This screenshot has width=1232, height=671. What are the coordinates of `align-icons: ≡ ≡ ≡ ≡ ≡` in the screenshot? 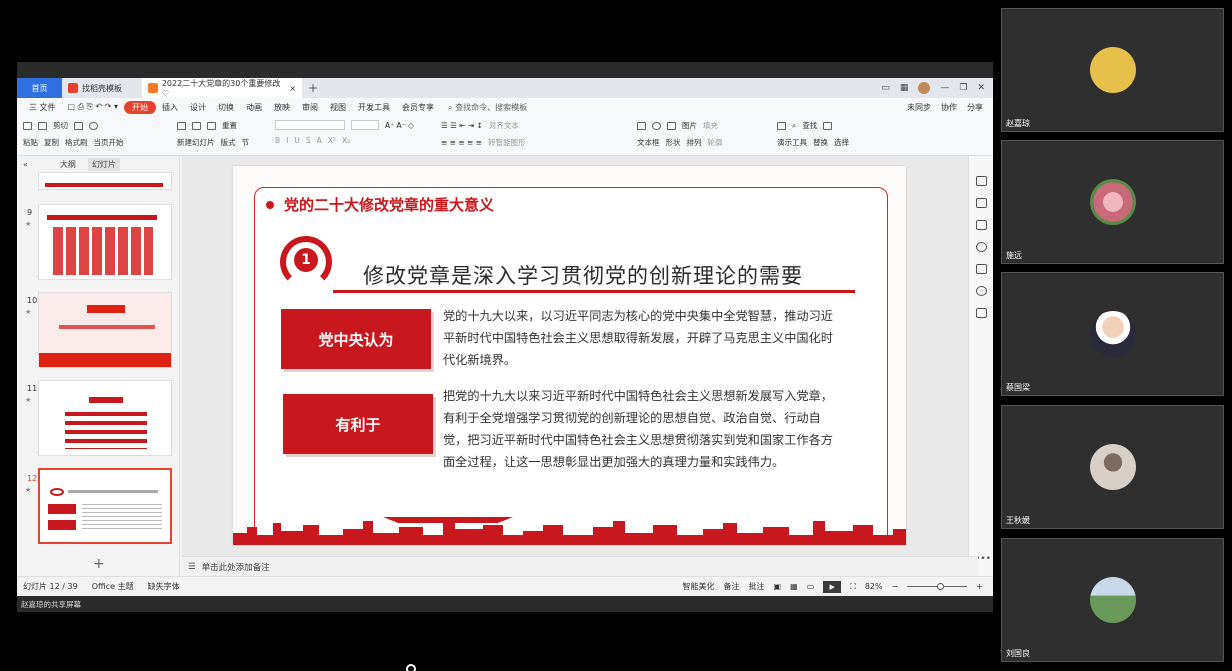 It's located at (461, 142).